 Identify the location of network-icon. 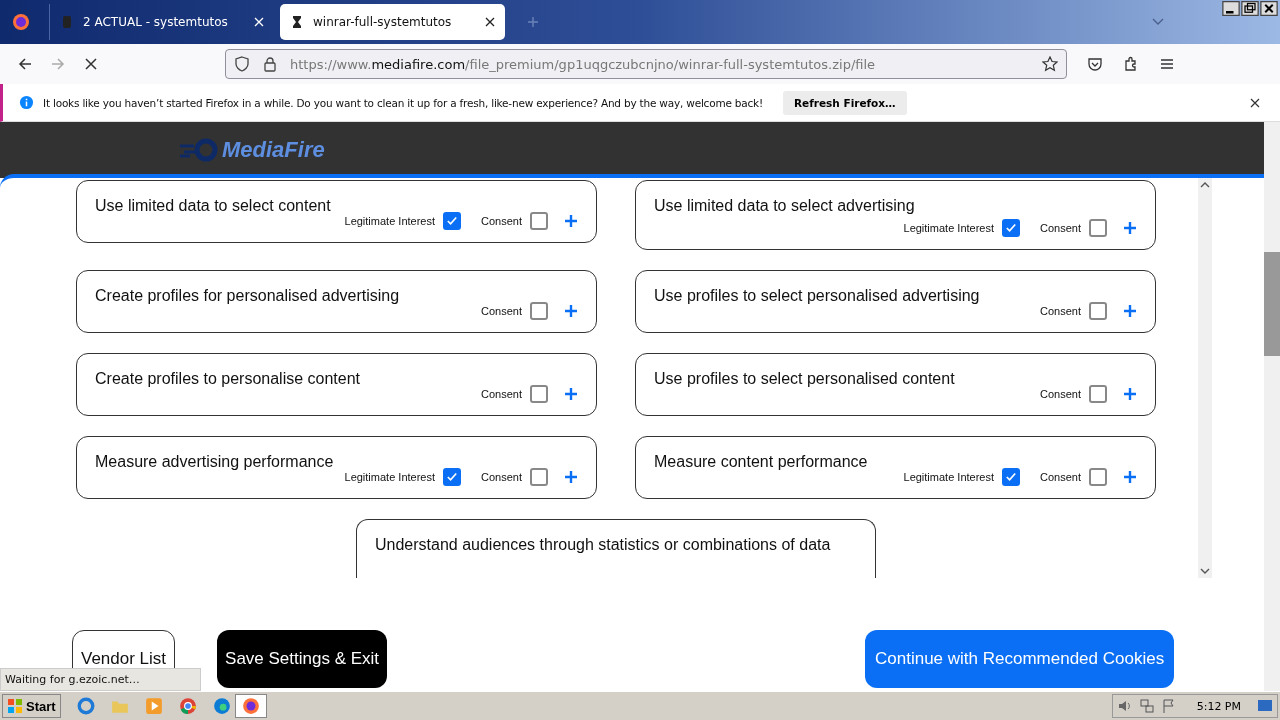
(1146, 706).